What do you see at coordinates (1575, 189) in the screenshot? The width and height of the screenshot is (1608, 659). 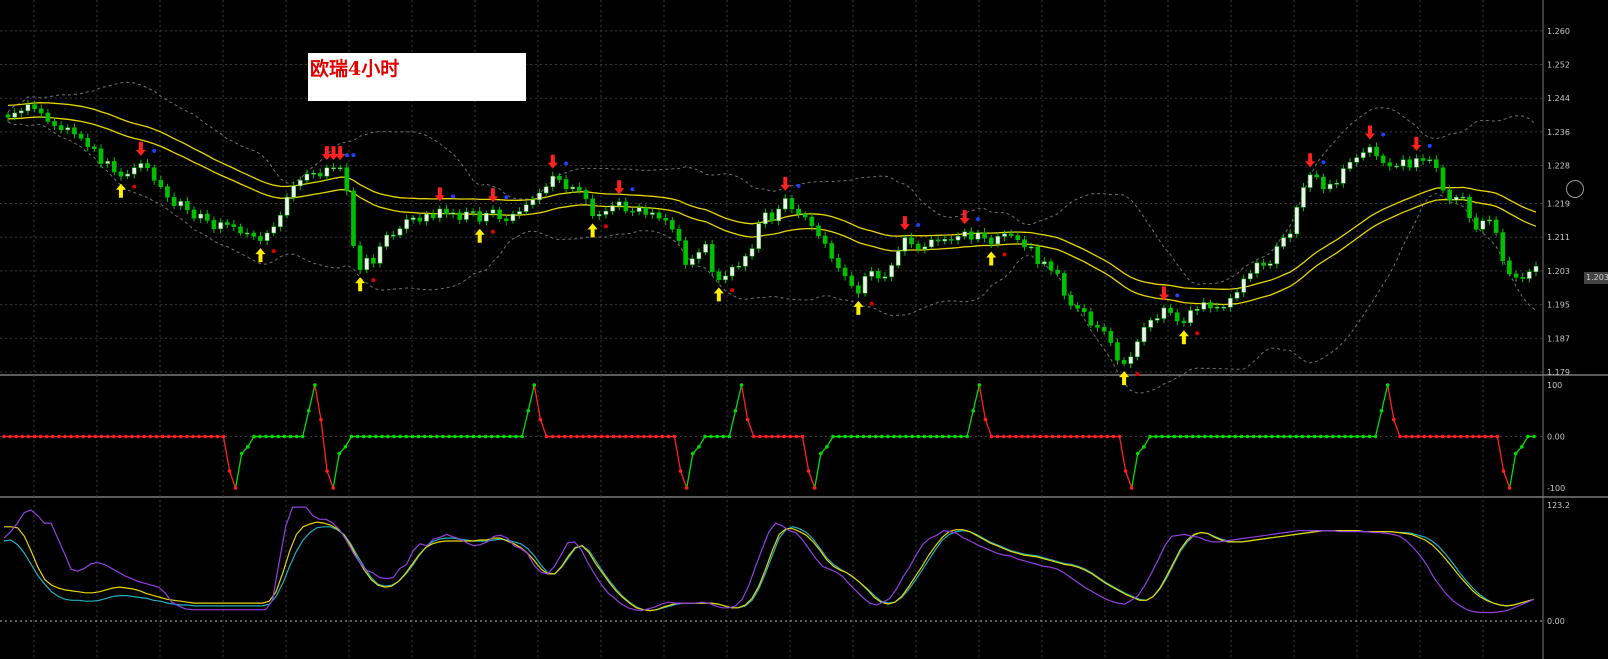 I see `chart-shift-handle` at bounding box center [1575, 189].